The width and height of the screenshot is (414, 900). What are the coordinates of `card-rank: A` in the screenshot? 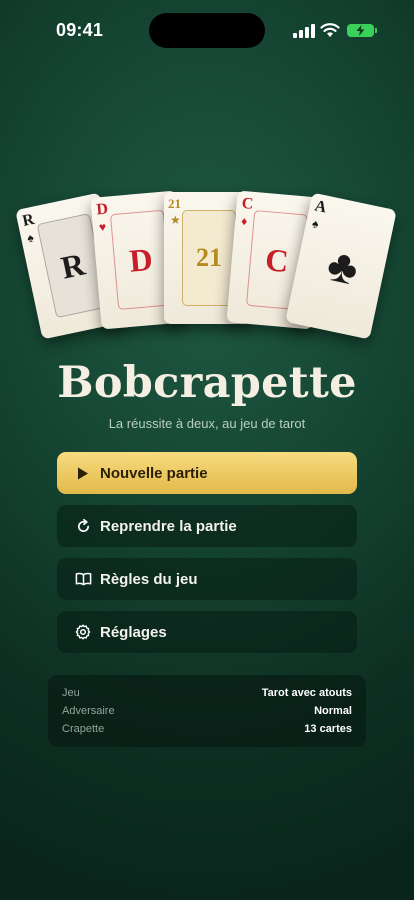 It's located at (321, 207).